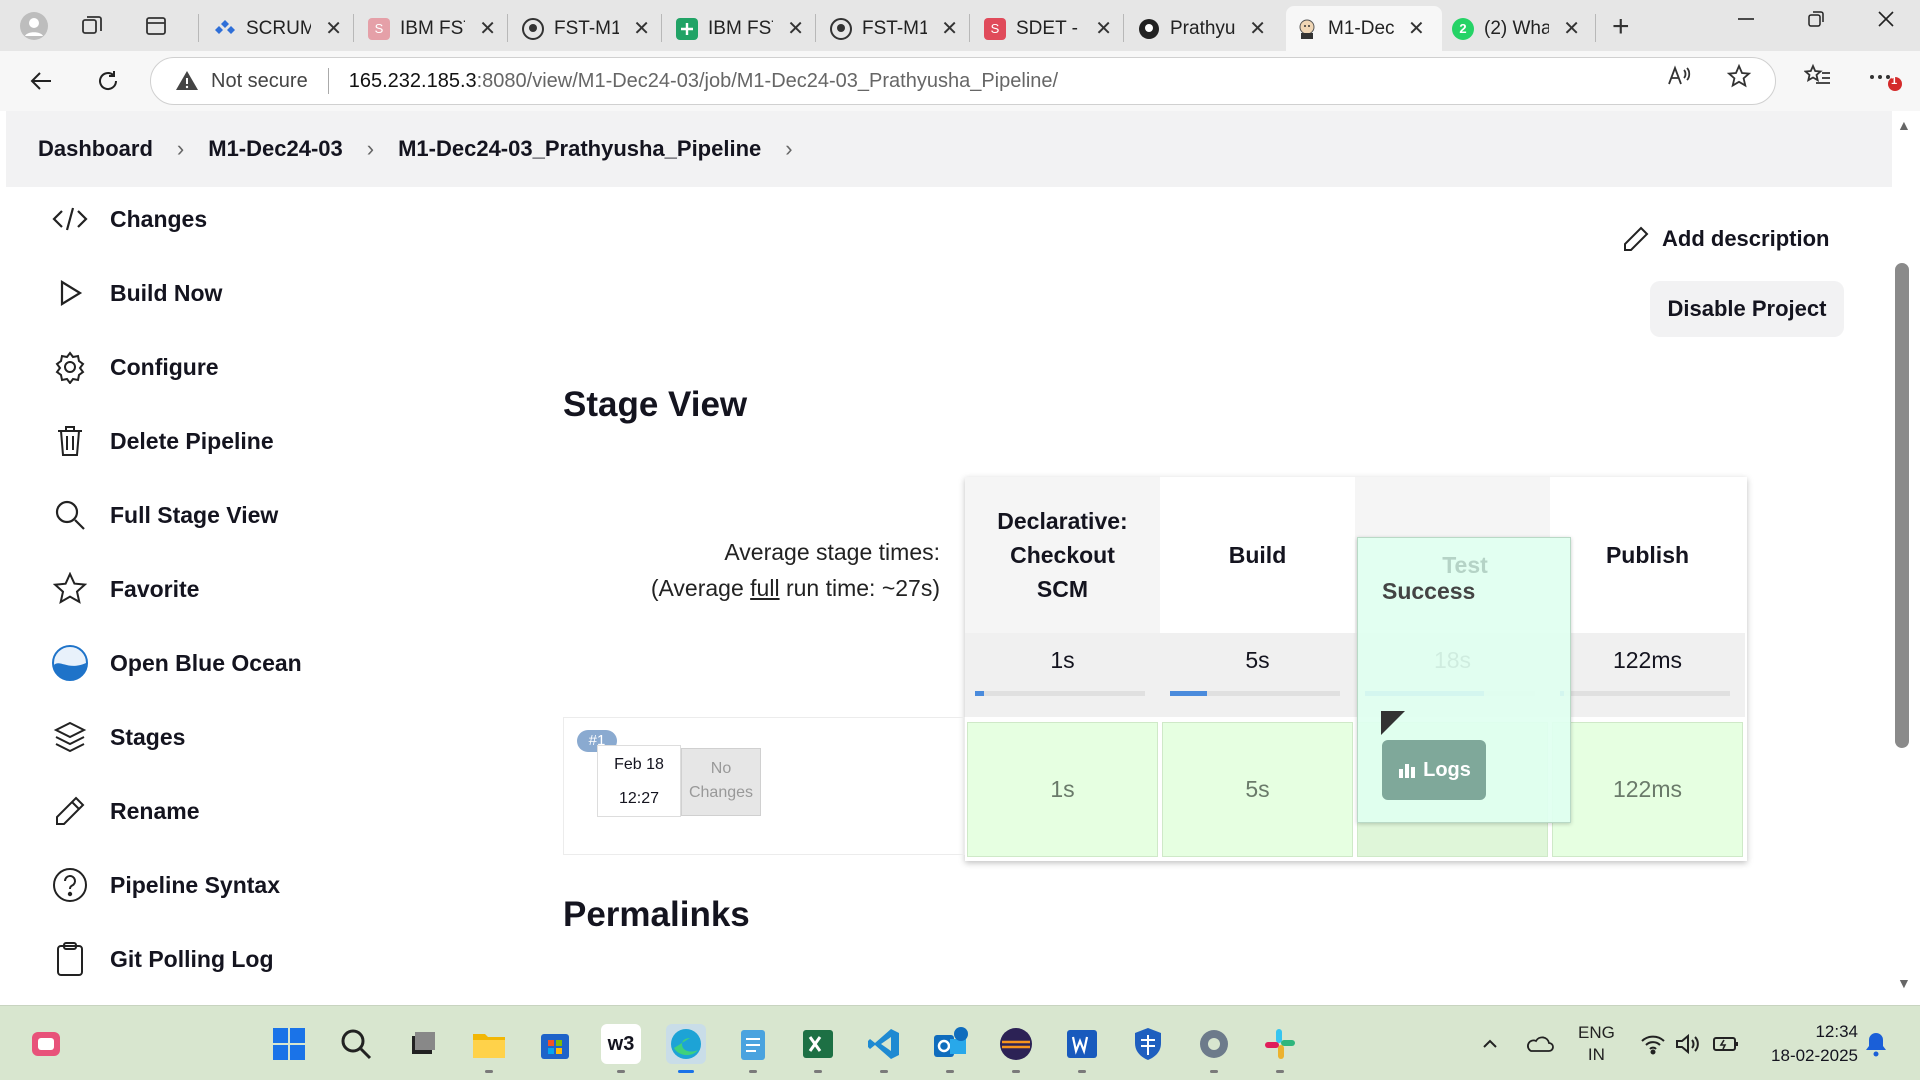 The width and height of the screenshot is (1920, 1080). What do you see at coordinates (489, 1044) in the screenshot?
I see `file-explorer-icon` at bounding box center [489, 1044].